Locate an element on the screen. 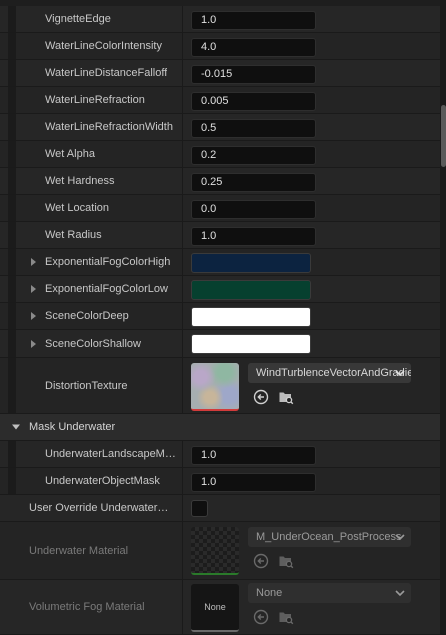 The width and height of the screenshot is (446, 635). property-label: UnderwaterObjectMask is located at coordinates (102, 481).